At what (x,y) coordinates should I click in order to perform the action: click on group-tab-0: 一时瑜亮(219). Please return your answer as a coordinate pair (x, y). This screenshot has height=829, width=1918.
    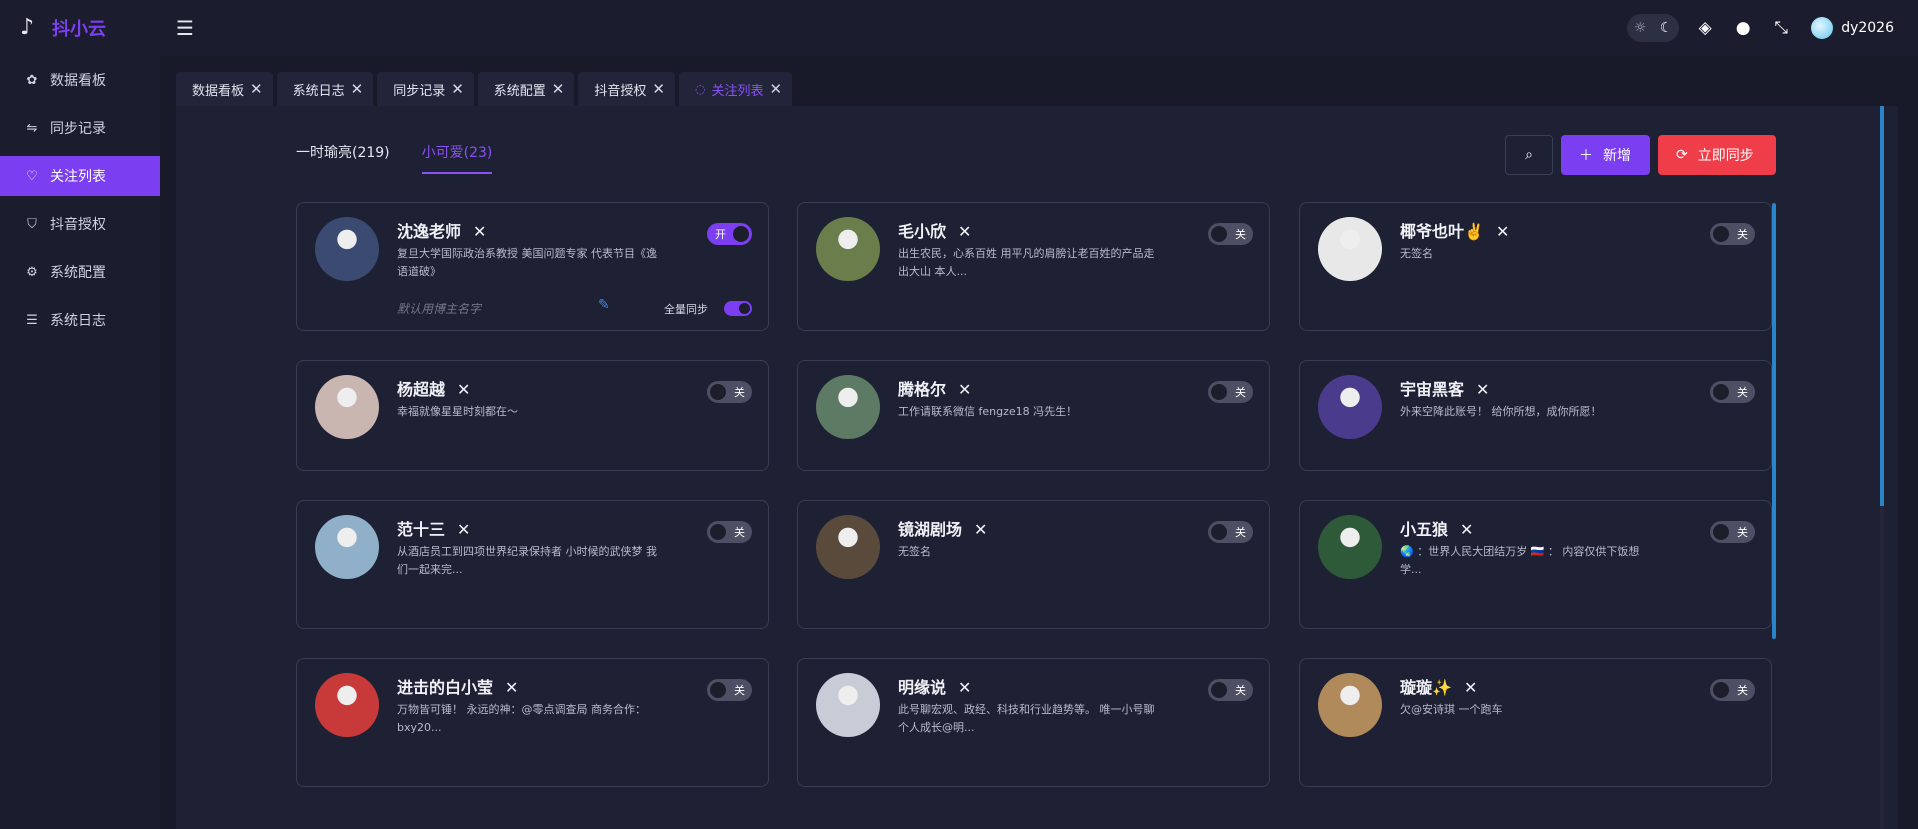
    Looking at the image, I should click on (343, 158).